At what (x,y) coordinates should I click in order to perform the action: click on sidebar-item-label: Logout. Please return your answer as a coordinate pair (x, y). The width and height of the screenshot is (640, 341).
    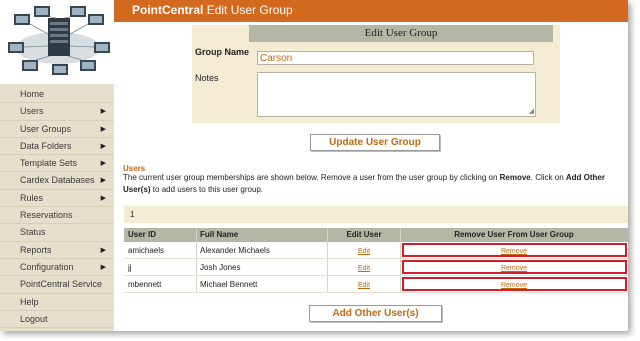
    Looking at the image, I should click on (34, 318).